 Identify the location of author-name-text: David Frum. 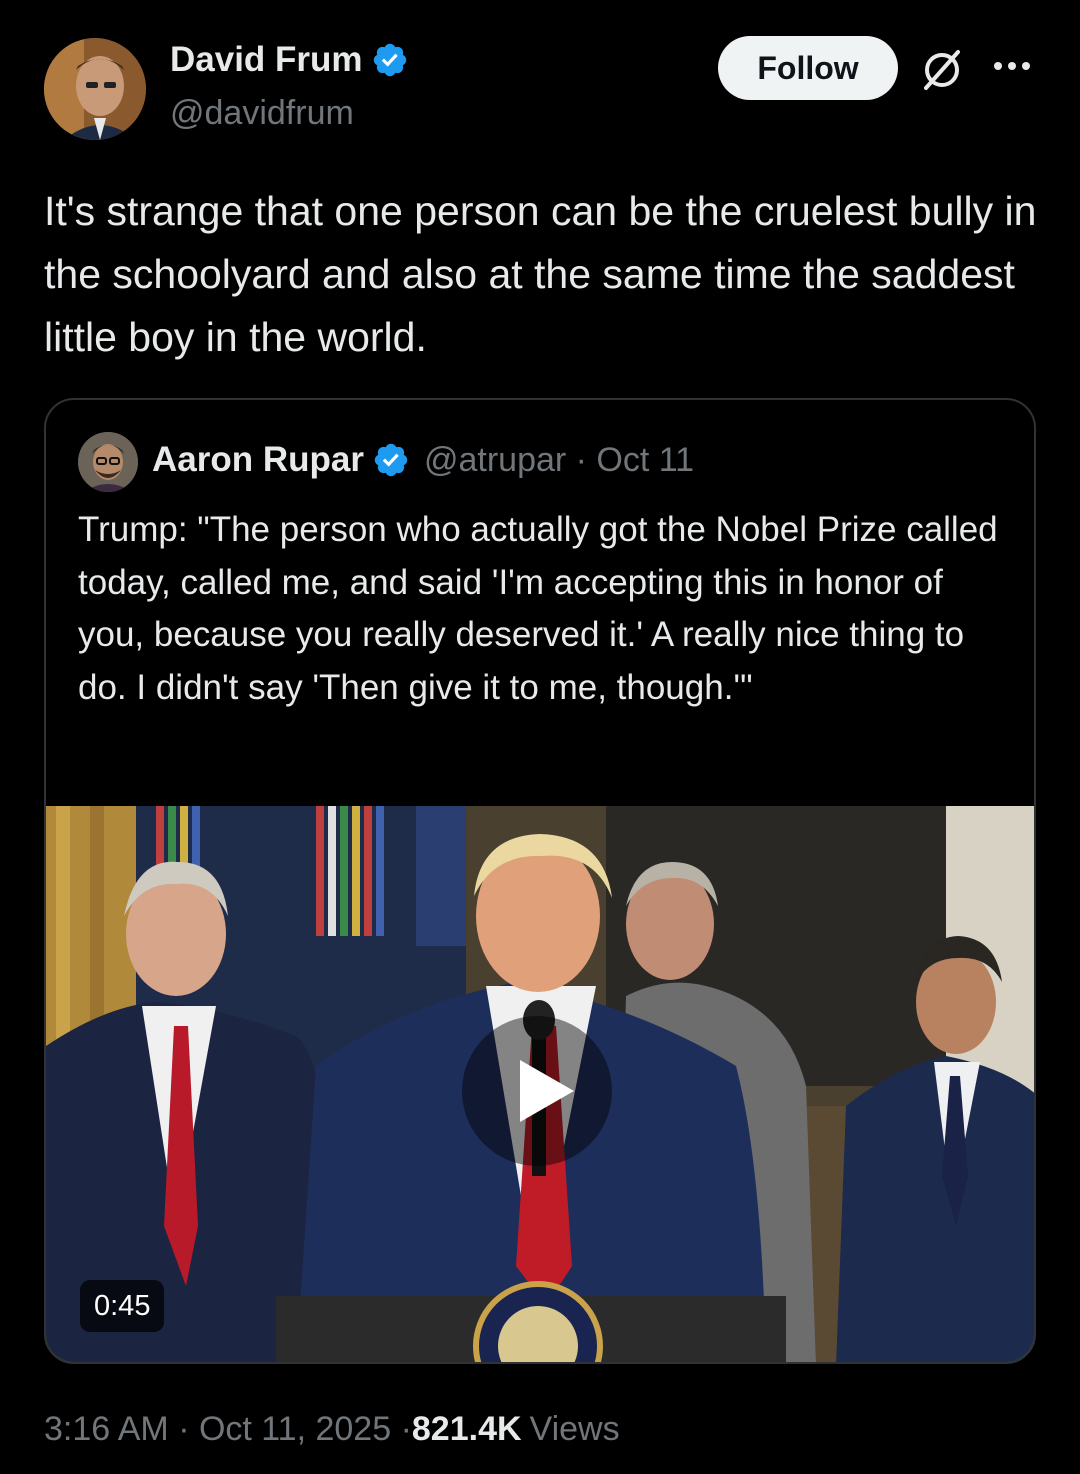
(266, 60).